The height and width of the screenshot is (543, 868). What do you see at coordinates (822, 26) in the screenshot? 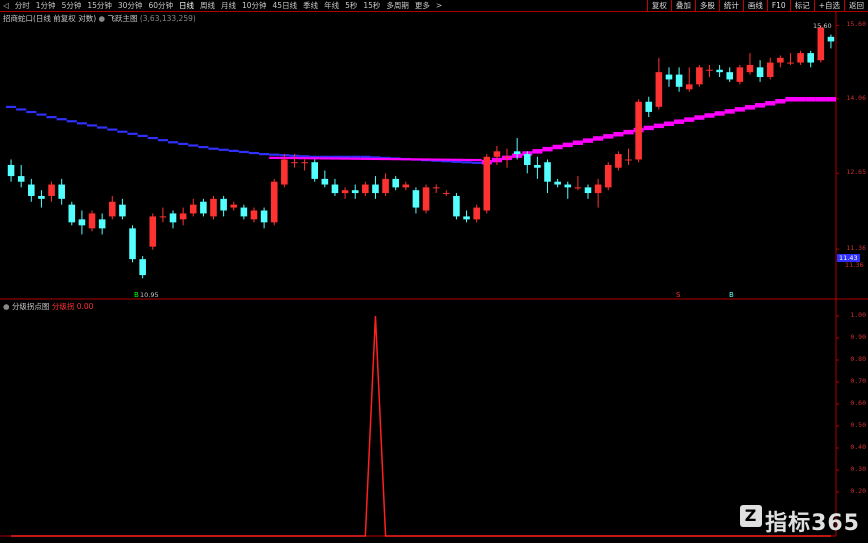
I see `high-price-label: 15.60` at bounding box center [822, 26].